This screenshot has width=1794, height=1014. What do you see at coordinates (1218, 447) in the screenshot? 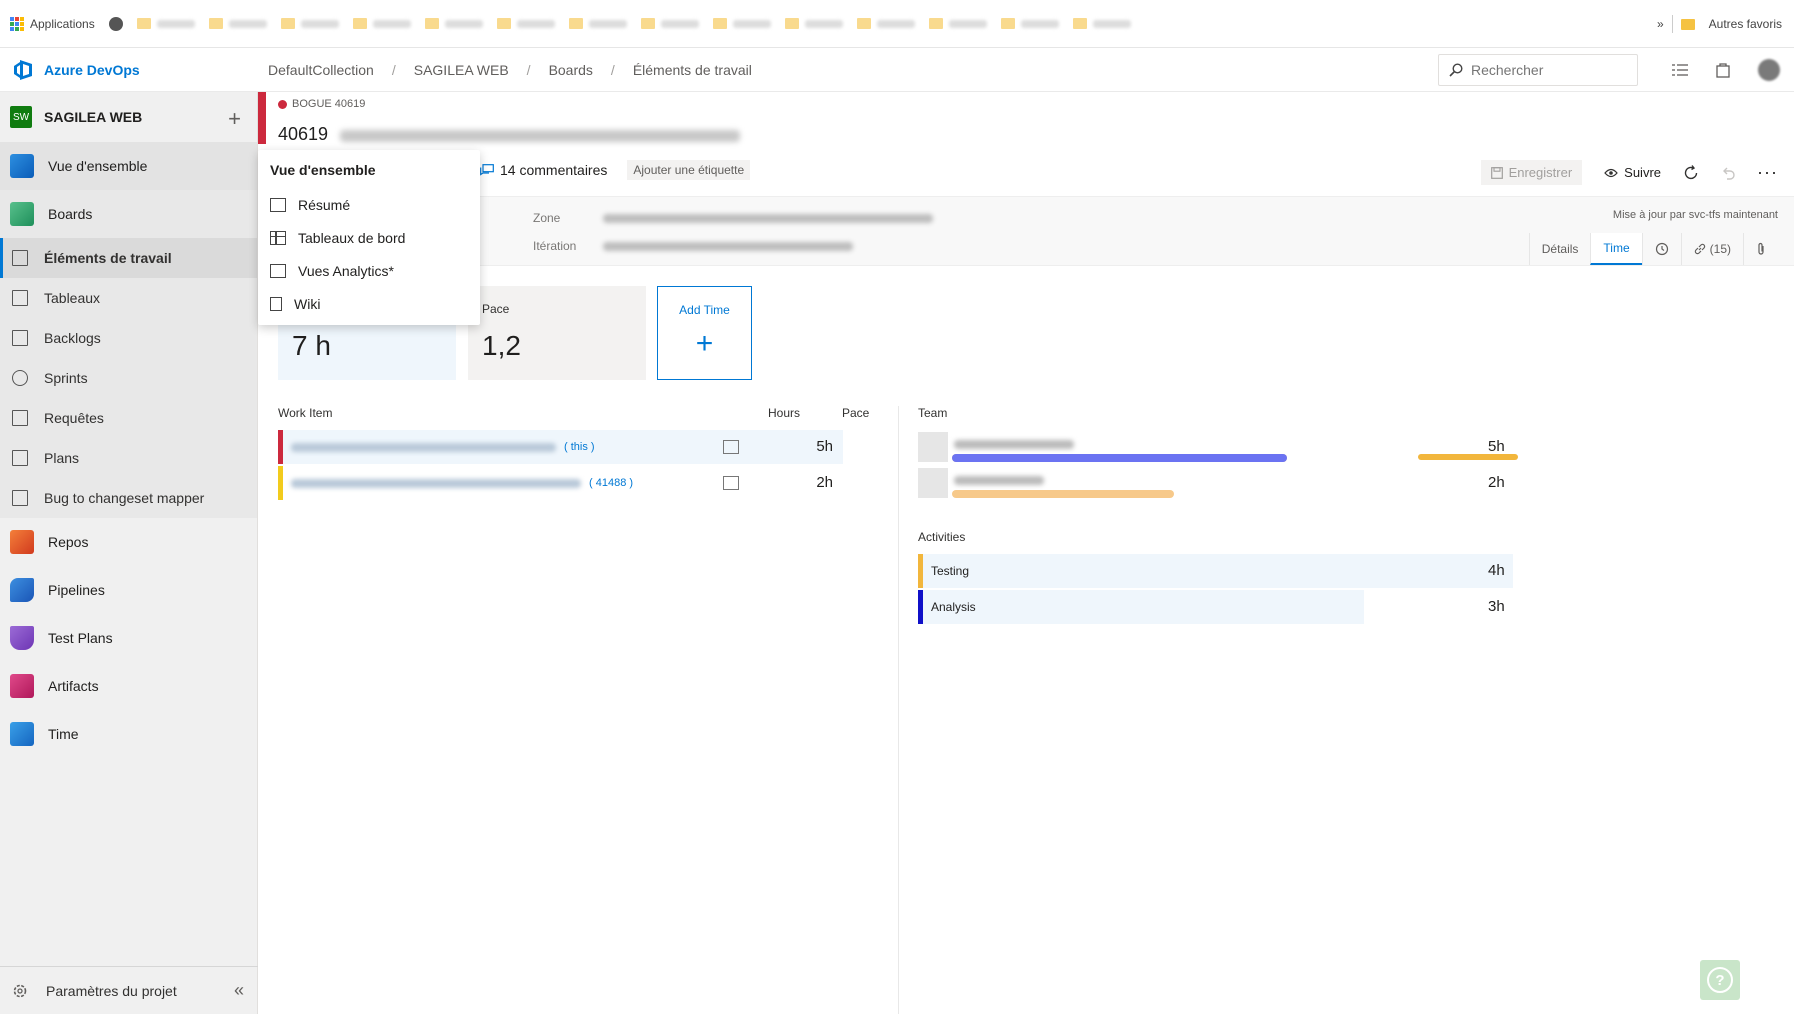
I see `team-row: 5h` at bounding box center [1218, 447].